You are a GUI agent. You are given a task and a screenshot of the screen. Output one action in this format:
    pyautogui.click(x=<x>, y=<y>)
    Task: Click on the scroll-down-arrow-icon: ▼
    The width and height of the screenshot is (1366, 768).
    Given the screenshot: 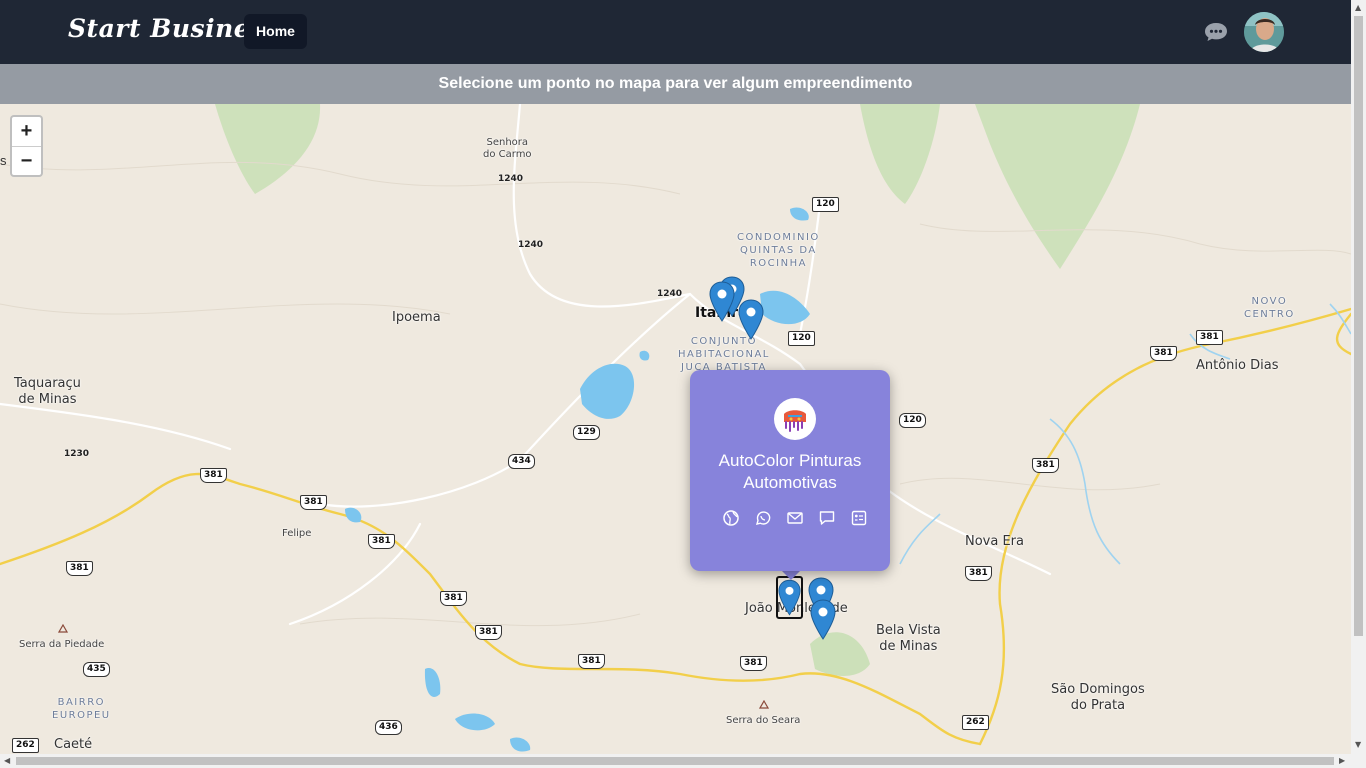 What is the action you would take?
    pyautogui.click(x=1358, y=744)
    